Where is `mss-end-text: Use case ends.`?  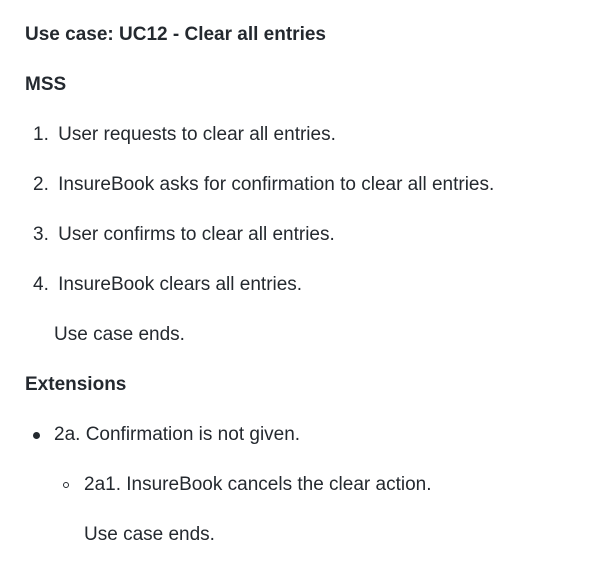
mss-end-text: Use case ends. is located at coordinates (119, 334).